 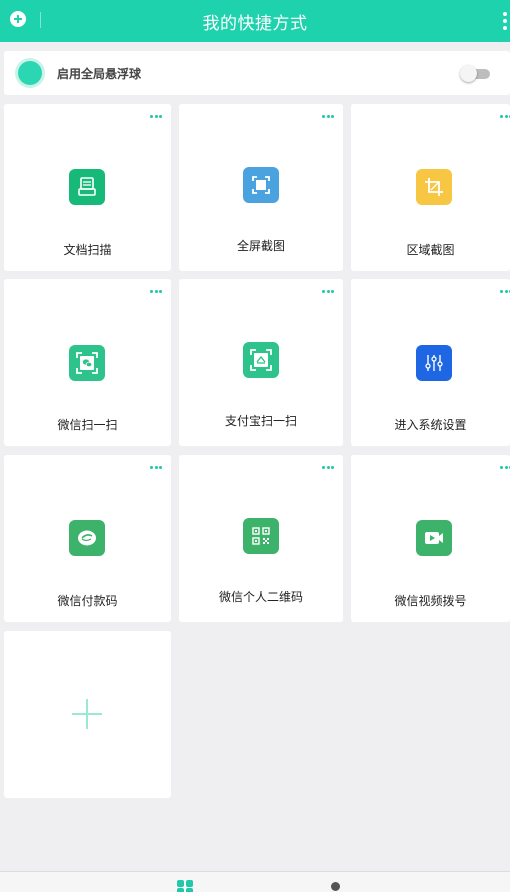 I want to click on settings-sliders-icon, so click(x=434, y=363).